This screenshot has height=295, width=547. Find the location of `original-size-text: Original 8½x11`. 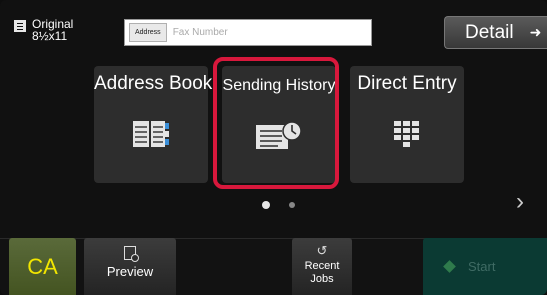

original-size-text: Original 8½x11 is located at coordinates (52, 30).